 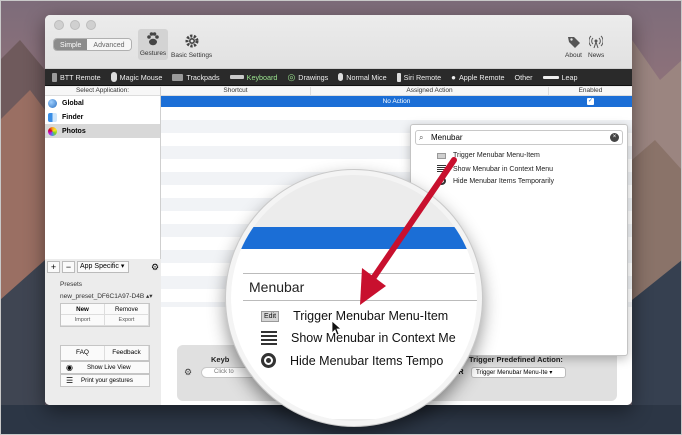 What do you see at coordinates (453, 77) in the screenshot?
I see `apple-icon: ●` at bounding box center [453, 77].